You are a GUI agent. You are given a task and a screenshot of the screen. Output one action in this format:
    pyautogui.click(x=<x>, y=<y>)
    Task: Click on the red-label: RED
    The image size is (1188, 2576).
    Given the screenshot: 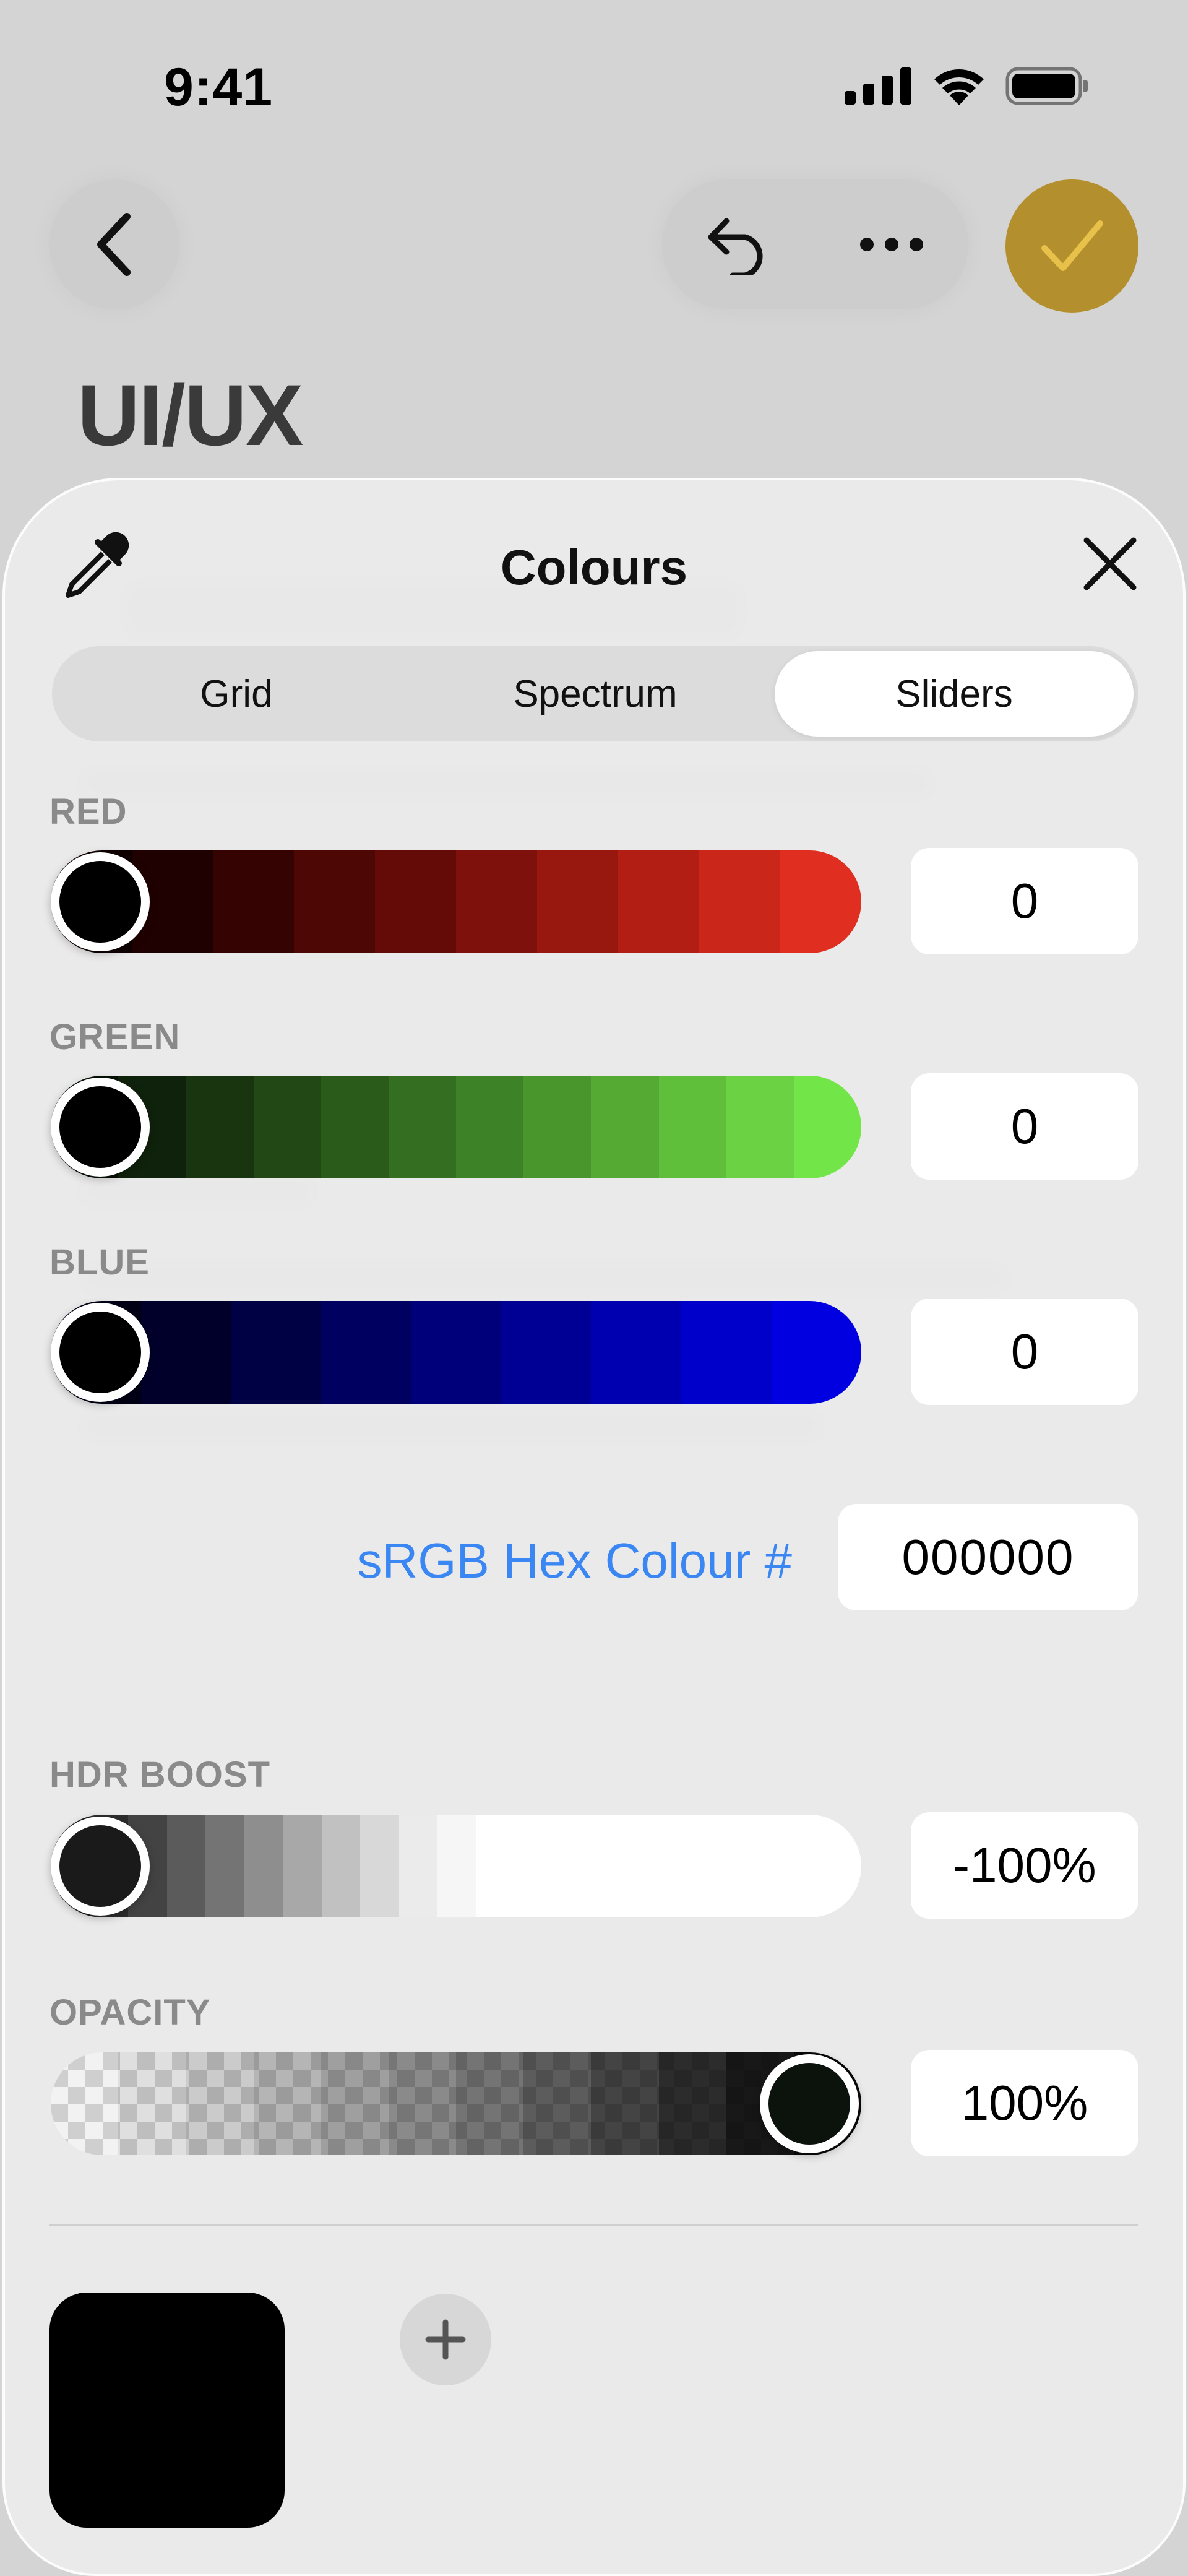 What is the action you would take?
    pyautogui.click(x=88, y=812)
    